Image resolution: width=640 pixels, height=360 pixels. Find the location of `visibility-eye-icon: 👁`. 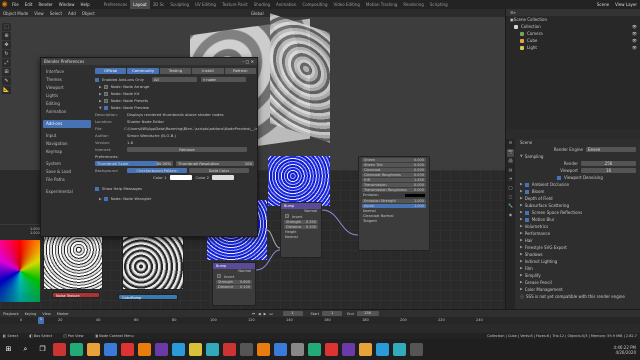

visibility-eye-icon: 👁 is located at coordinates (634, 33).